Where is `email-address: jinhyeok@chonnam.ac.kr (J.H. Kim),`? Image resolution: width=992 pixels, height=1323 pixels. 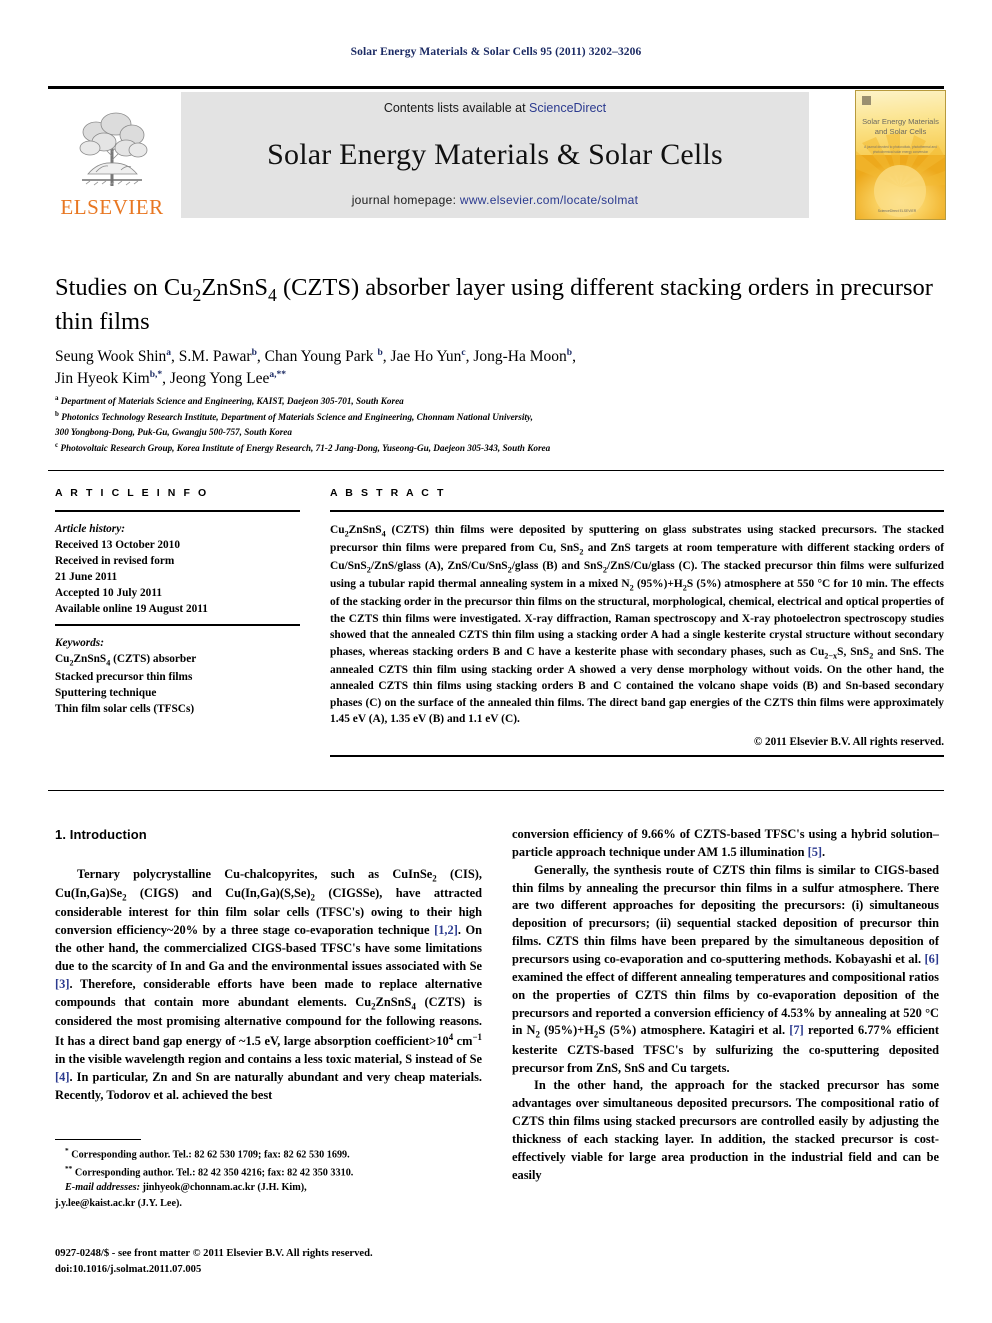 email-address: jinhyeok@chonnam.ac.kr (J.H. Kim), is located at coordinates (223, 1187).